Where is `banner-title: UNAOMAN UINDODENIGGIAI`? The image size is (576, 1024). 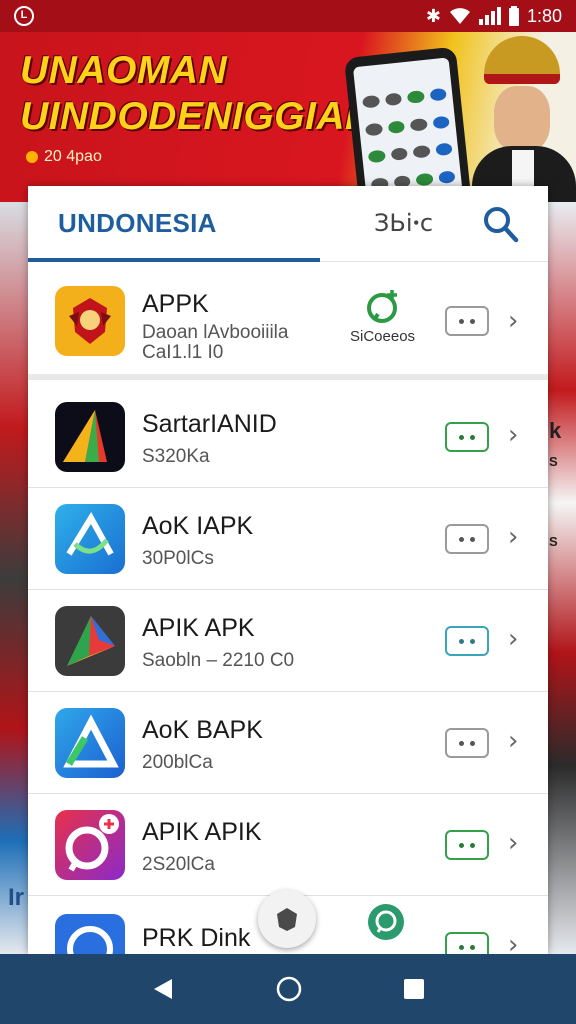
banner-title: UNAOMAN UINDODENIGGIAI is located at coordinates (188, 94).